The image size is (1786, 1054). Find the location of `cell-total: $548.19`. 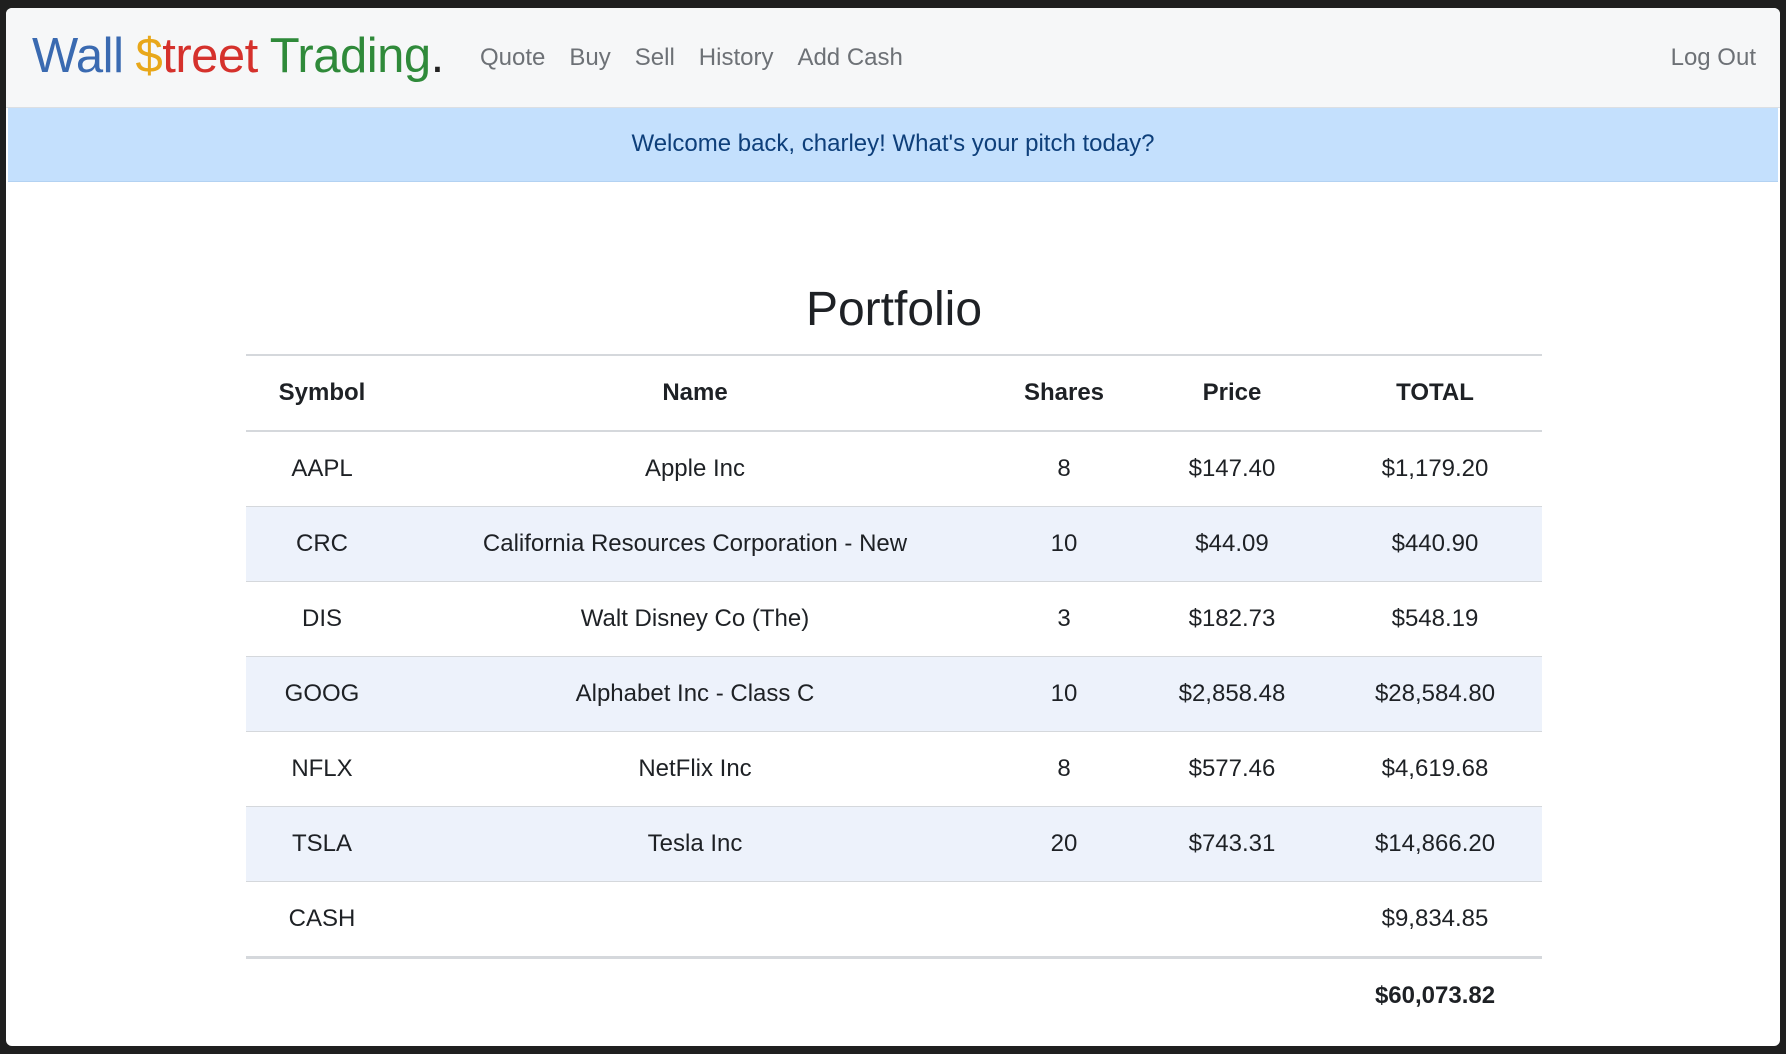

cell-total: $548.19 is located at coordinates (1435, 619).